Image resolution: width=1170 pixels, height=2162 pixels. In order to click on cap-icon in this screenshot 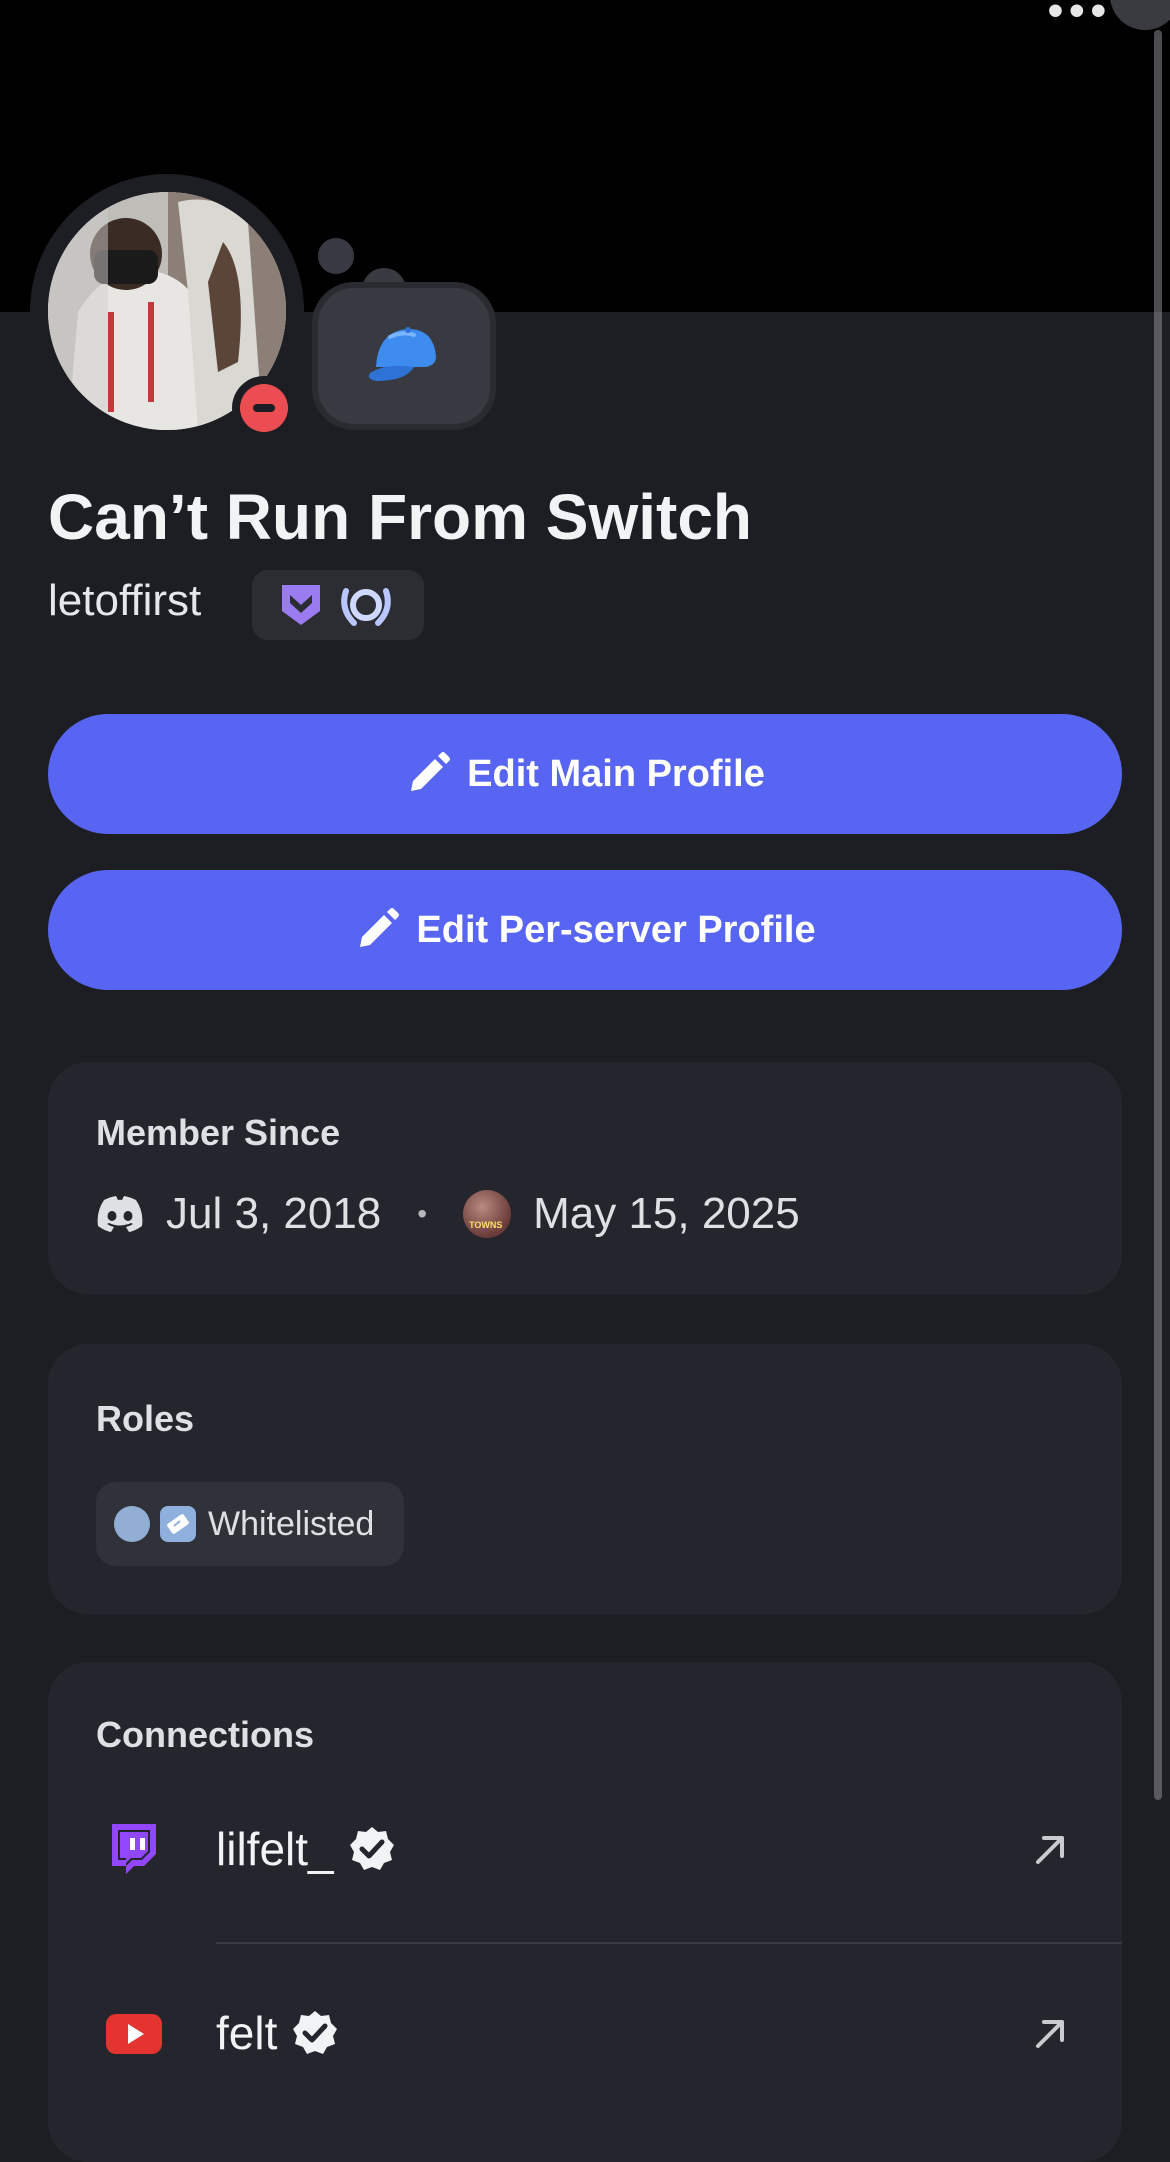, I will do `click(402, 354)`.